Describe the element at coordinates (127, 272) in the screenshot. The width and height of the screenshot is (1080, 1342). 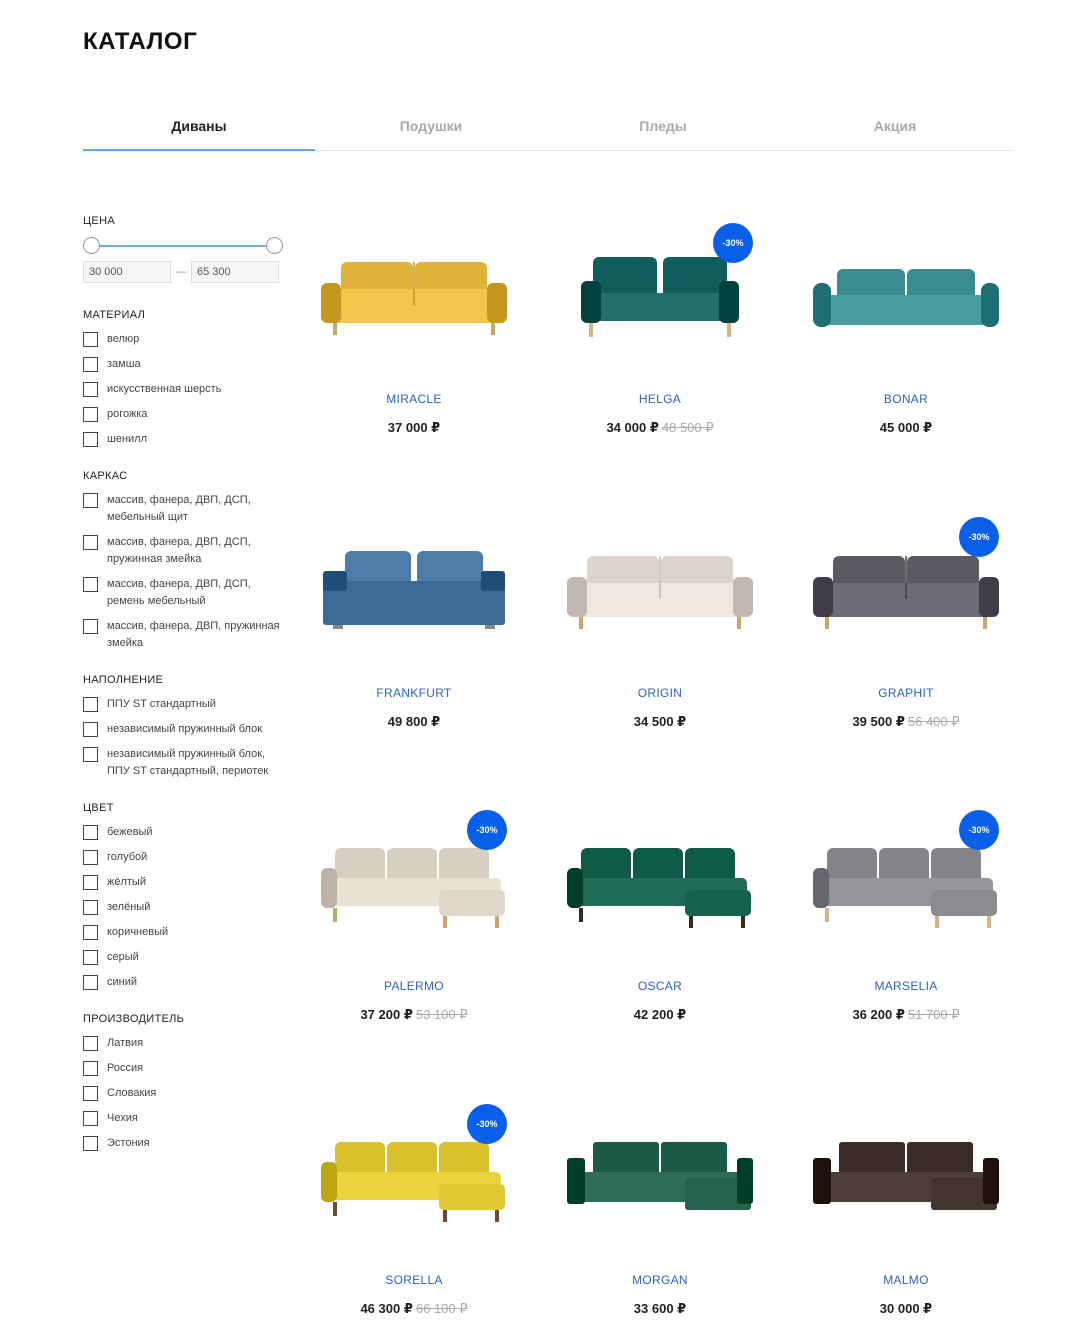
I see `price-min-input` at that location.